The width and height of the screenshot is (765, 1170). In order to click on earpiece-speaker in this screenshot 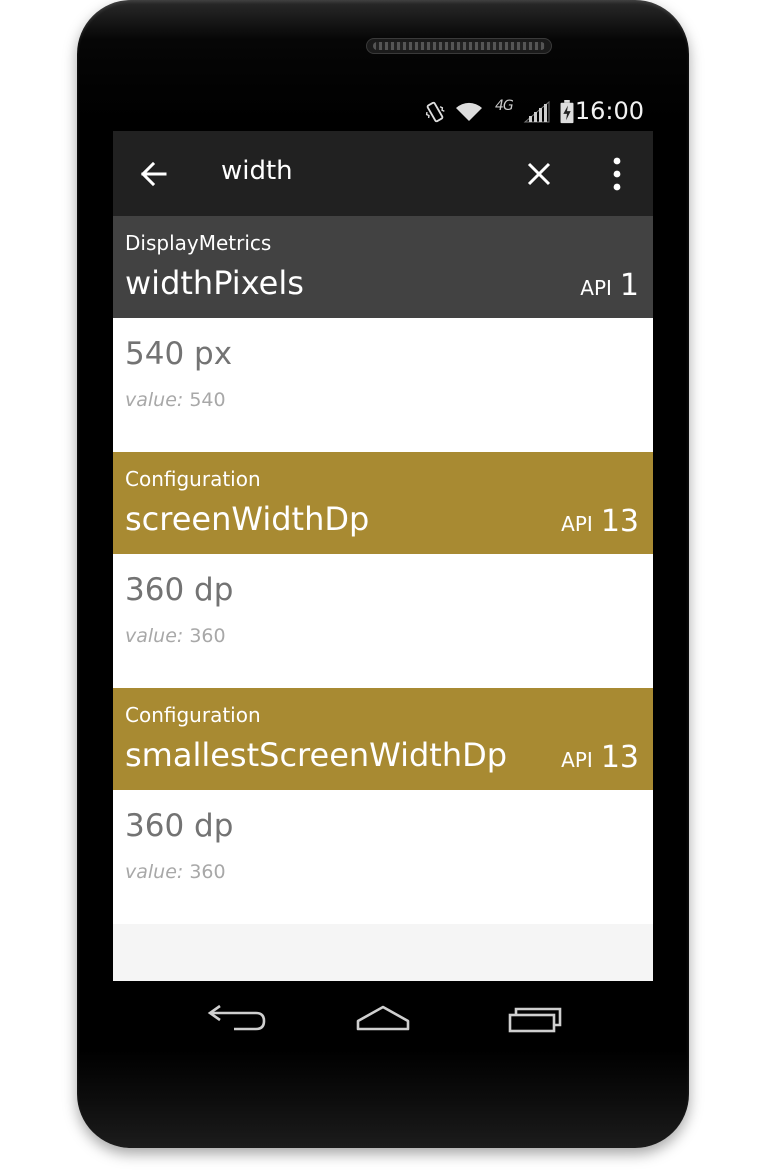, I will do `click(459, 46)`.